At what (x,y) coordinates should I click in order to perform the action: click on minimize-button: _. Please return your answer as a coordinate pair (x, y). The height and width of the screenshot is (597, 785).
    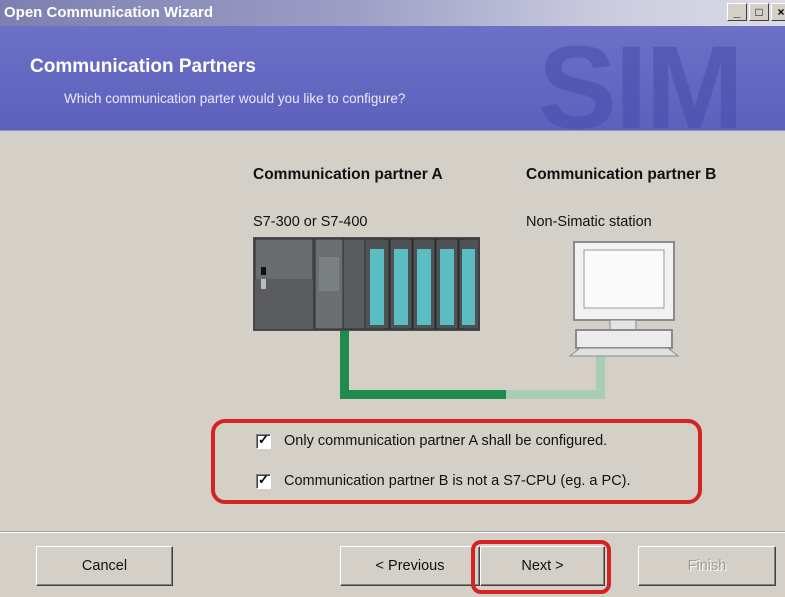
    Looking at the image, I should click on (737, 12).